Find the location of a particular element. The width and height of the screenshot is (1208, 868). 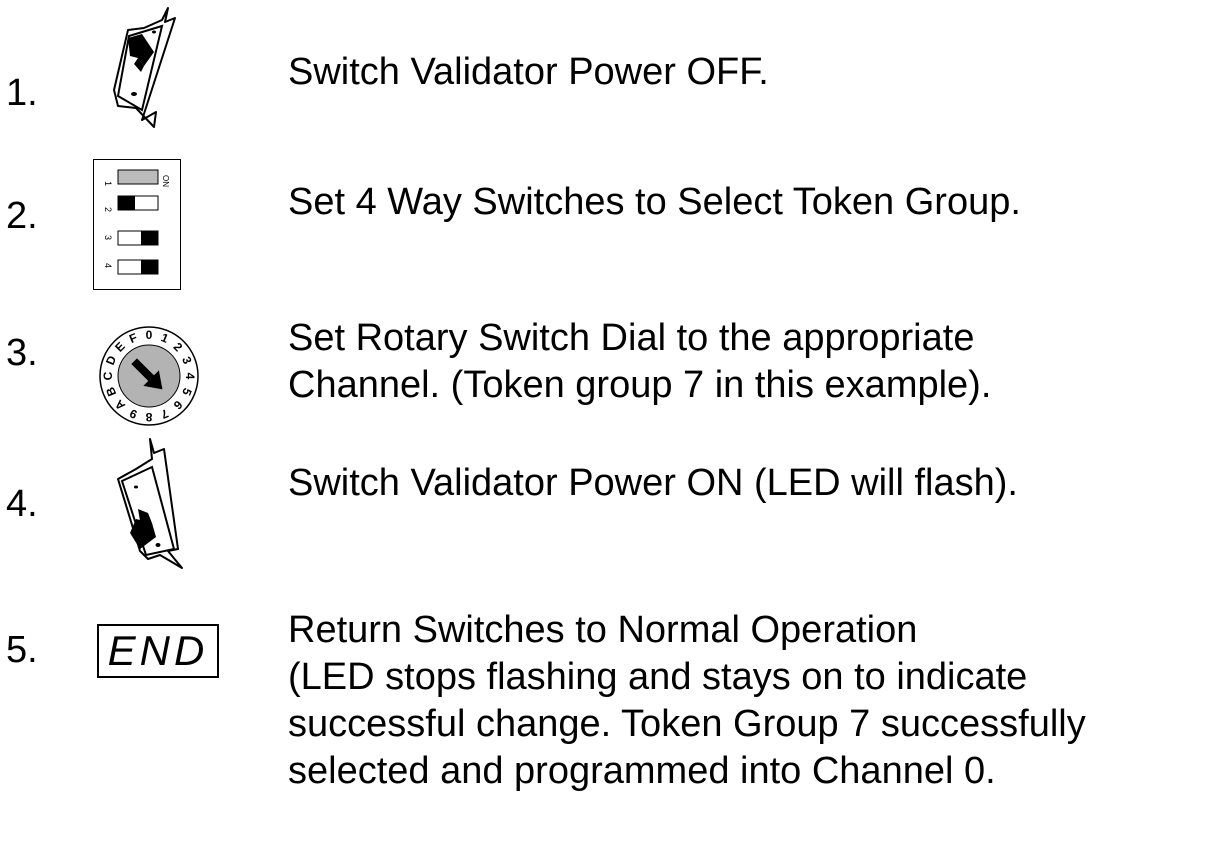

step-1-text: Switch Validator Power OFF. is located at coordinates (528, 72).